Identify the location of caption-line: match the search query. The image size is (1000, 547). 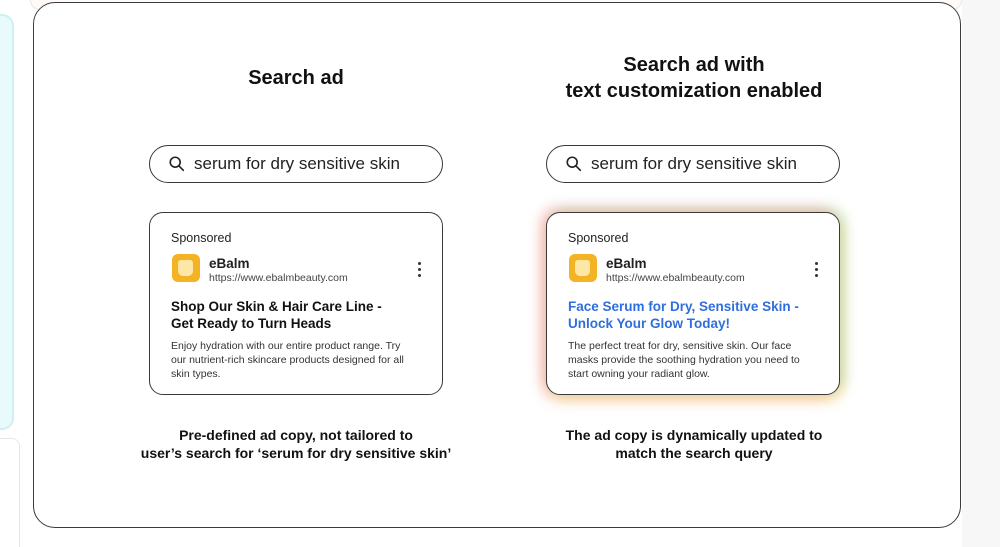
(694, 453).